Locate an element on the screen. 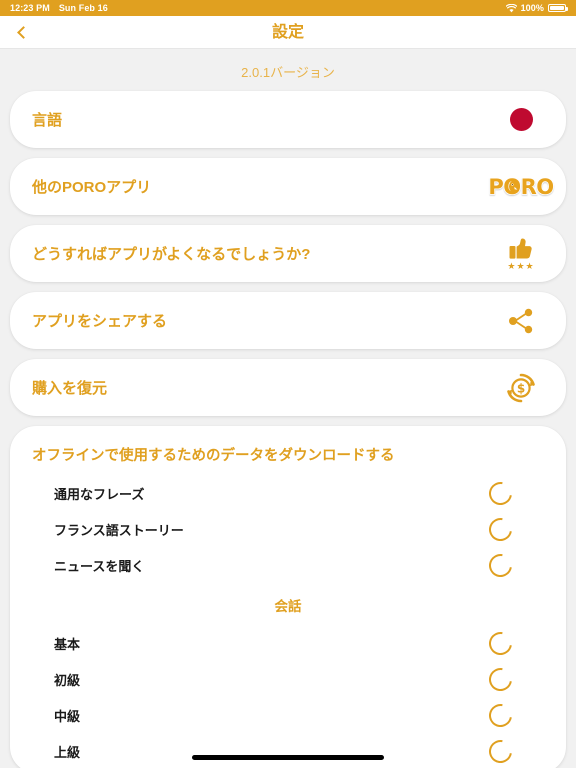 This screenshot has width=576, height=768. settings-row-label: 他のPOROアプリ is located at coordinates (92, 187).